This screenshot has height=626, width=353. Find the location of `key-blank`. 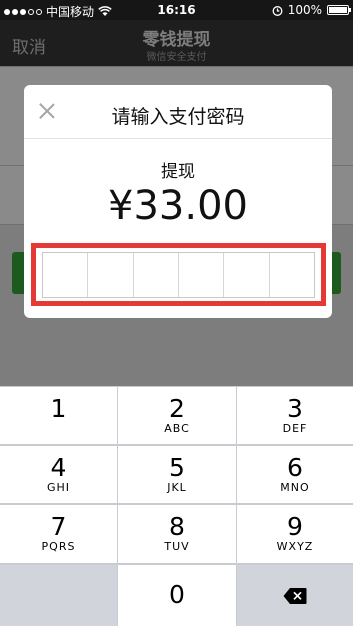

key-blank is located at coordinates (58, 595).